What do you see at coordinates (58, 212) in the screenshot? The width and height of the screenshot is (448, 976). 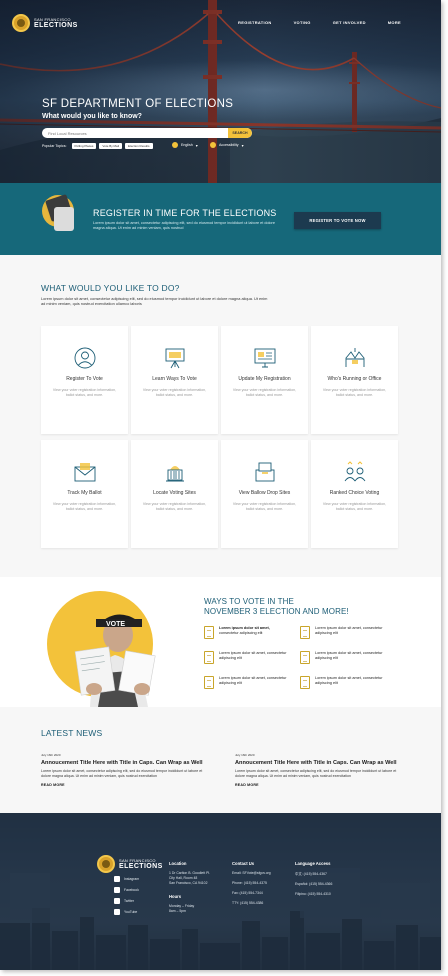 I see `voter-id-illustration` at bounding box center [58, 212].